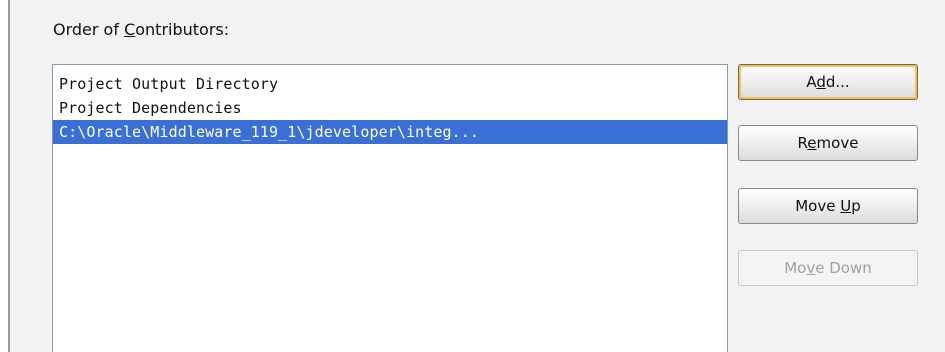 Image resolution: width=945 pixels, height=352 pixels. I want to click on list-item-project-dependencies: Project Dependencies, so click(390, 108).